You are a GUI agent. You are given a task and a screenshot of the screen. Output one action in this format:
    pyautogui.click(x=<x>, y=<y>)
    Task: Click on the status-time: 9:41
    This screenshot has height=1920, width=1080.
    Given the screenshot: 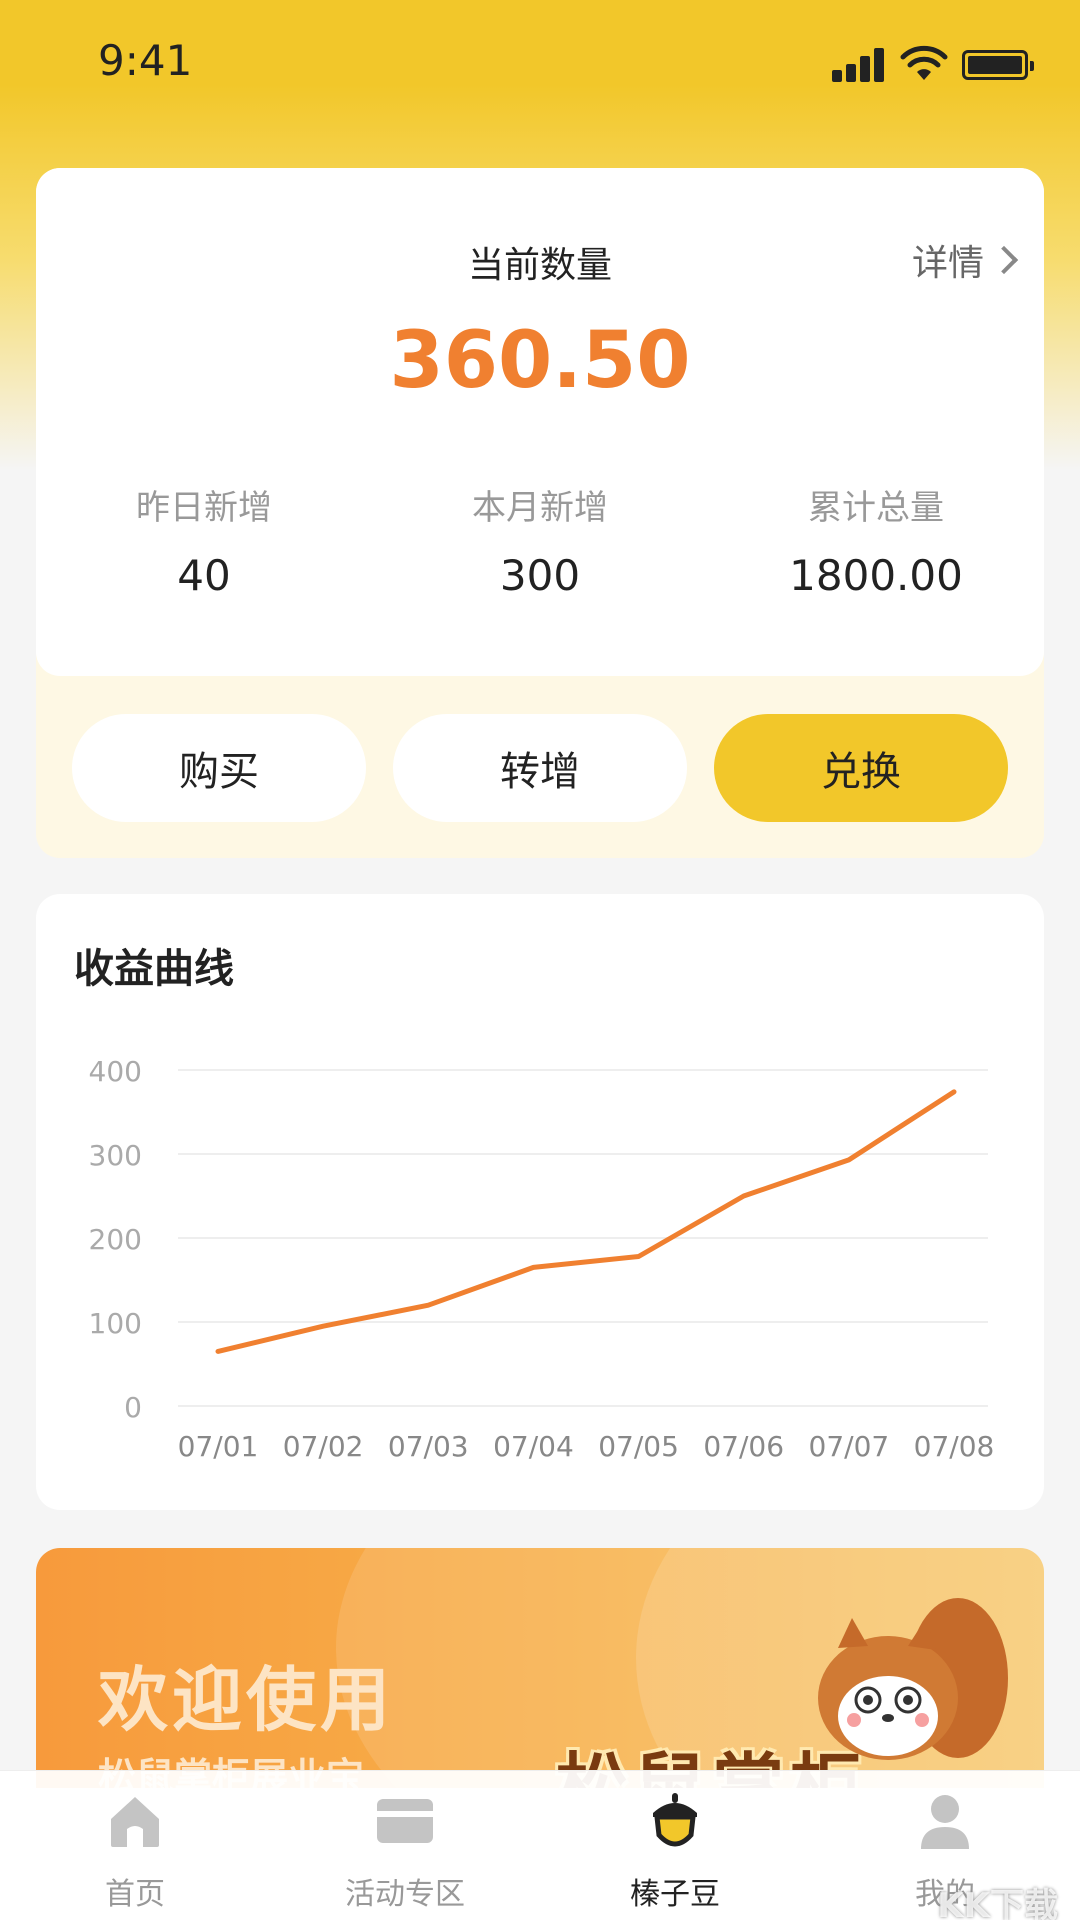 What is the action you would take?
    pyautogui.click(x=145, y=60)
    